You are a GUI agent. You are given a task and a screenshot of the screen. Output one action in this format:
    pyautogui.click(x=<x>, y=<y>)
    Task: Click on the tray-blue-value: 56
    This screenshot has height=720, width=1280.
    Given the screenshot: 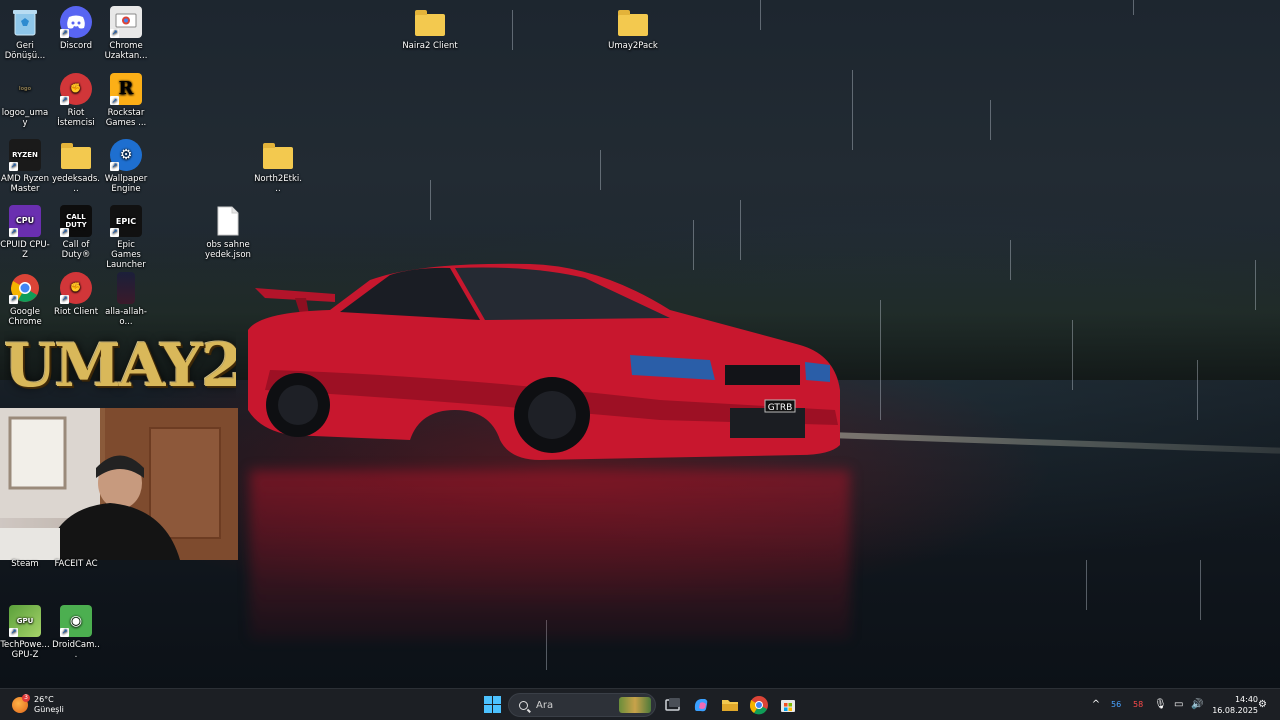 What is the action you would take?
    pyautogui.click(x=1116, y=704)
    